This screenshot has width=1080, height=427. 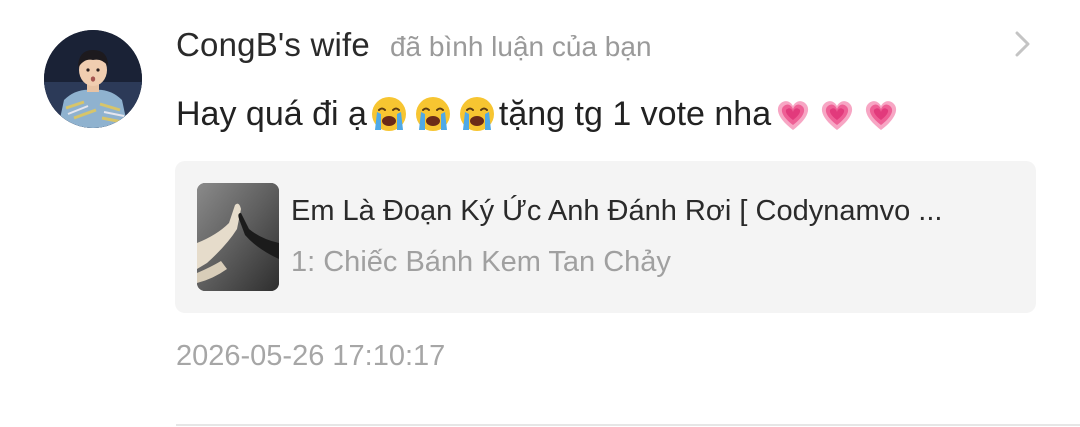 I want to click on action-text: đã bình luận của bạn, so click(x=520, y=46).